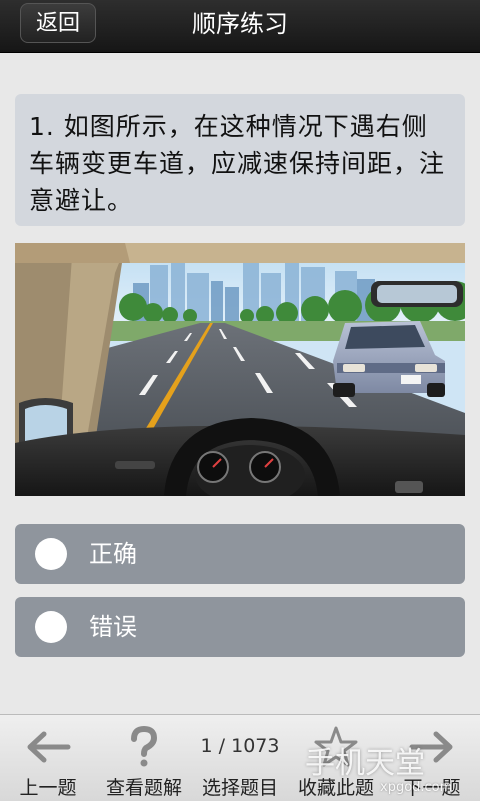 This screenshot has height=801, width=480. I want to click on prev-question-label: 上一题, so click(48, 788).